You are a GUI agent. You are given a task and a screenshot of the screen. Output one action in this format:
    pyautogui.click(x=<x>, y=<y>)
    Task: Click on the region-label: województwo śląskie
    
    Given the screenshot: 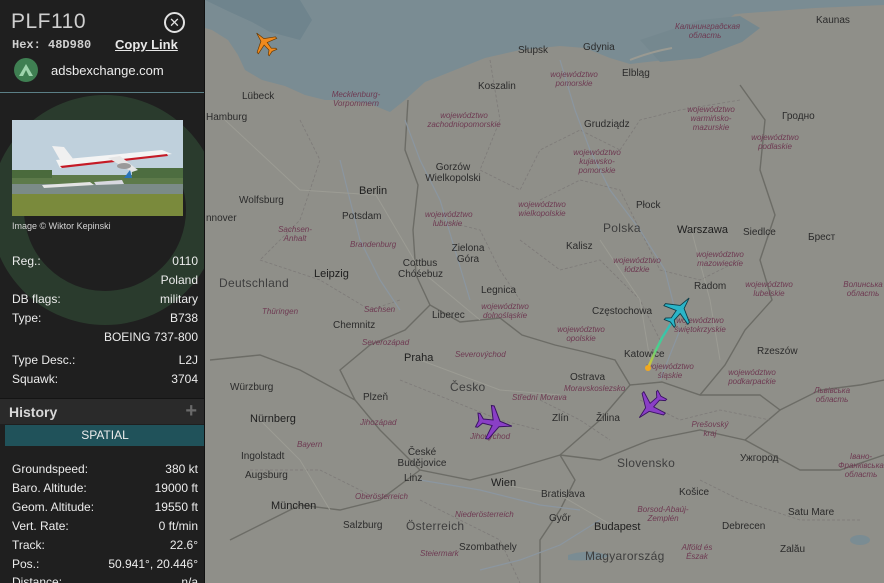 What is the action you would take?
    pyautogui.click(x=670, y=371)
    